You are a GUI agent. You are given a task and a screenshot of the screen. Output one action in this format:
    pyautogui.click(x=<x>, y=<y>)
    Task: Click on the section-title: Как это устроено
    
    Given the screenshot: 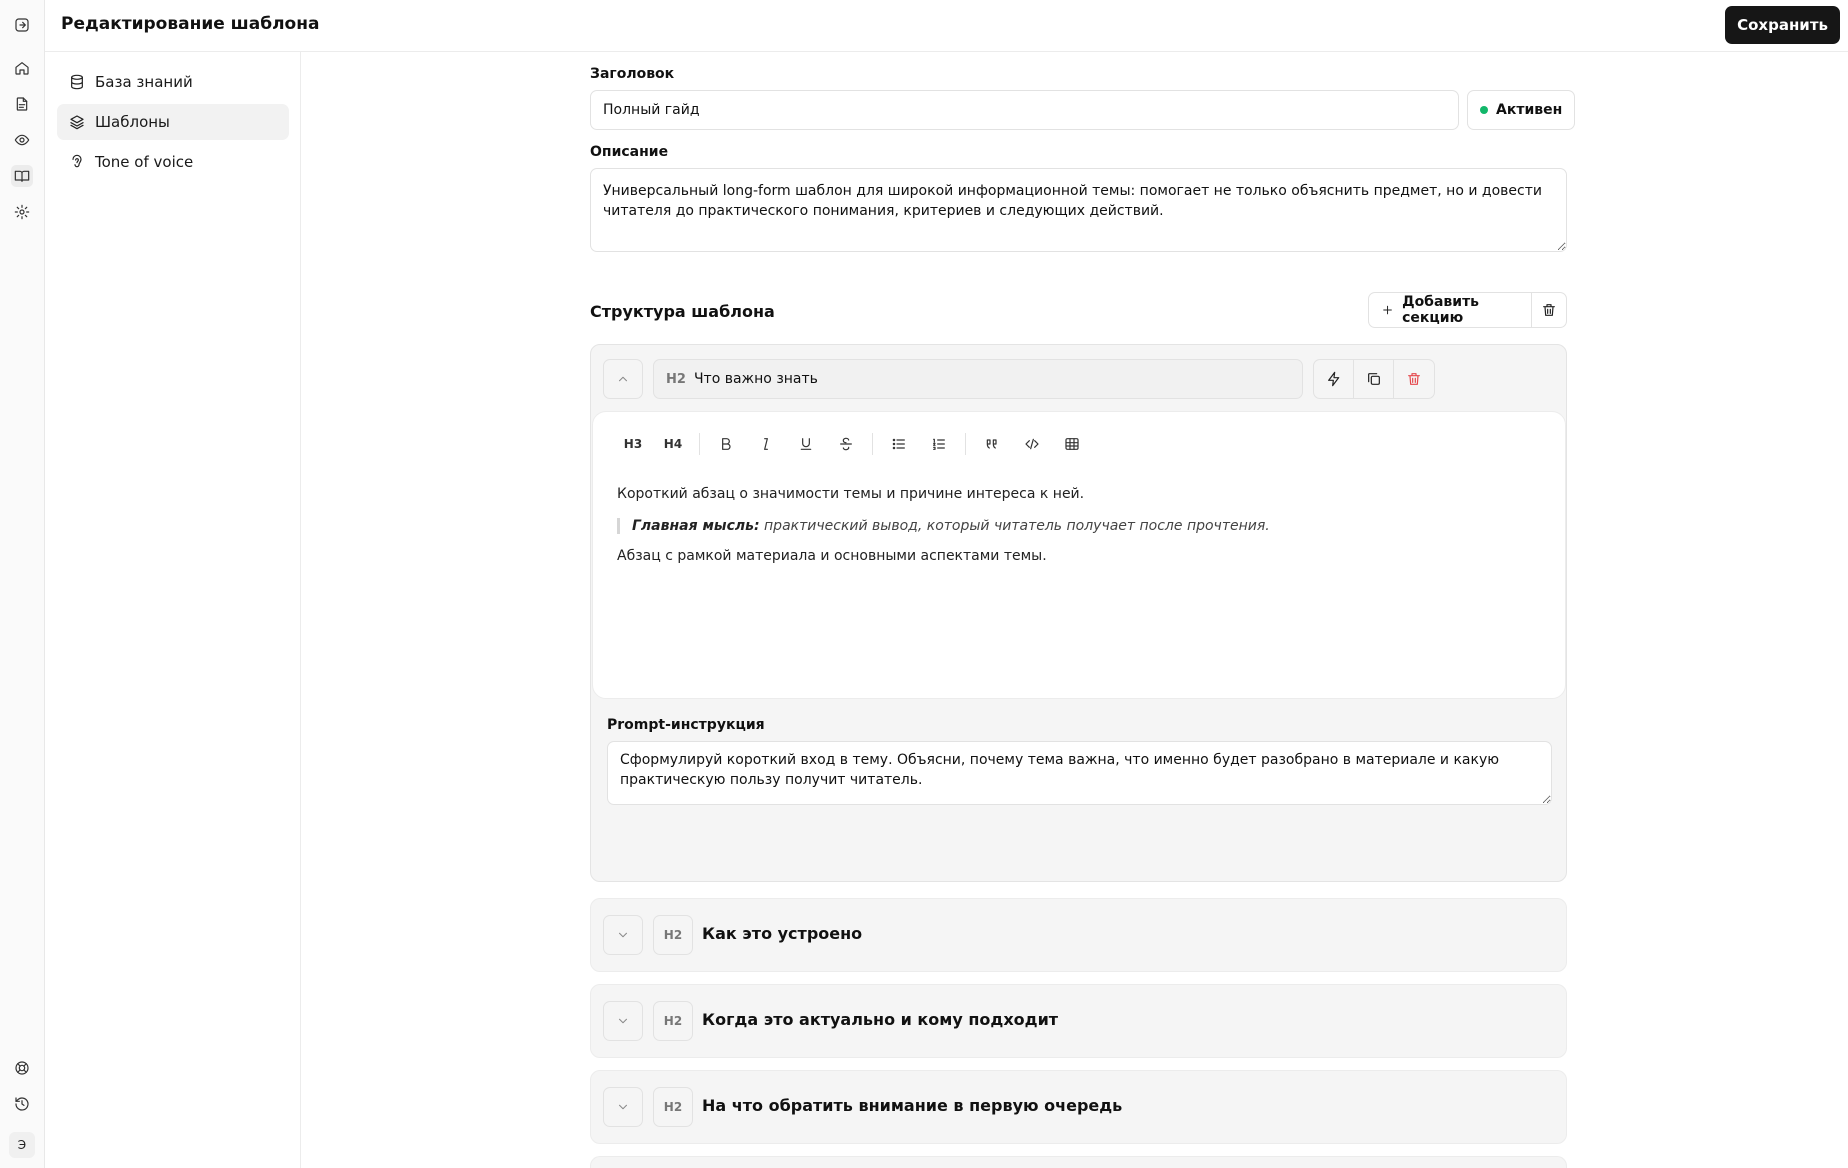 What is the action you would take?
    pyautogui.click(x=782, y=933)
    